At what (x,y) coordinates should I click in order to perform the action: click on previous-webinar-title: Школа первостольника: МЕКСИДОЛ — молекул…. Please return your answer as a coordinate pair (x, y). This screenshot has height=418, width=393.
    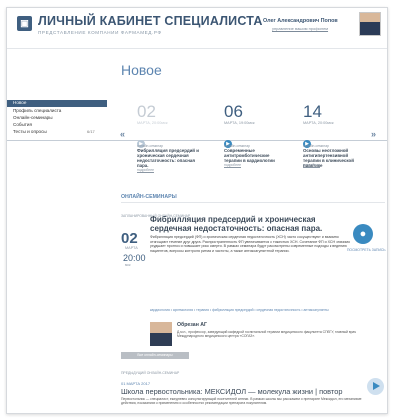
    Looking at the image, I should click on (231, 391).